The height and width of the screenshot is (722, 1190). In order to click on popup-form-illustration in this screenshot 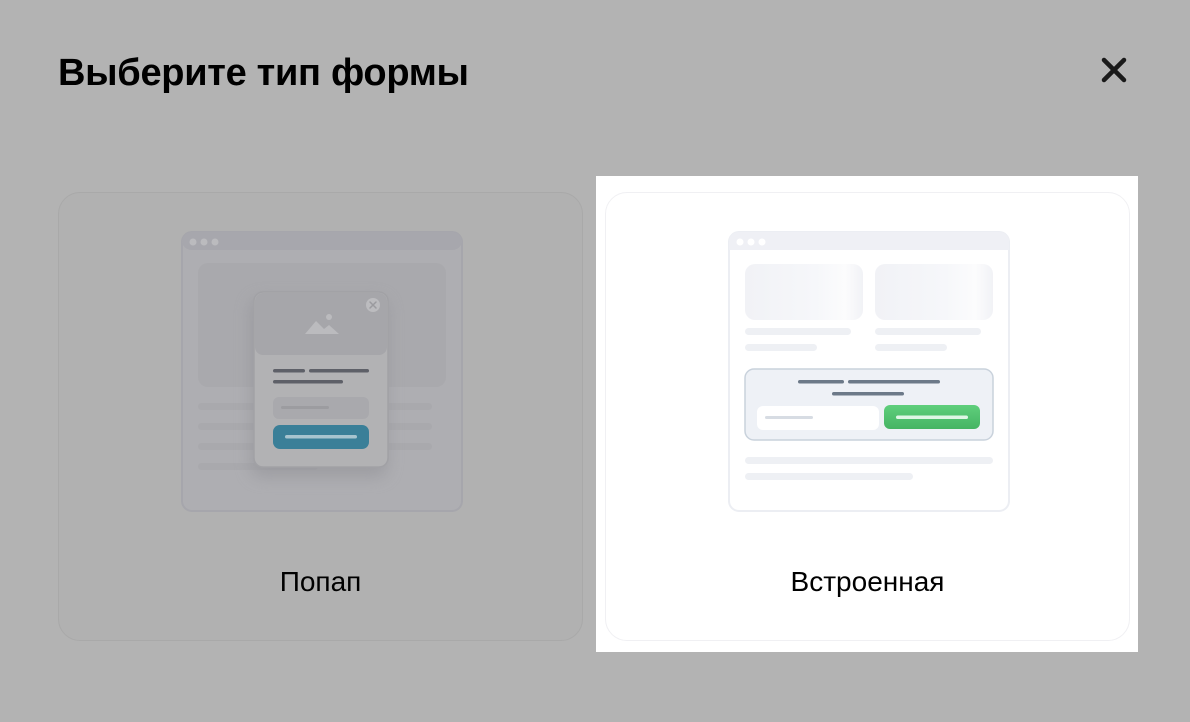, I will do `click(322, 371)`.